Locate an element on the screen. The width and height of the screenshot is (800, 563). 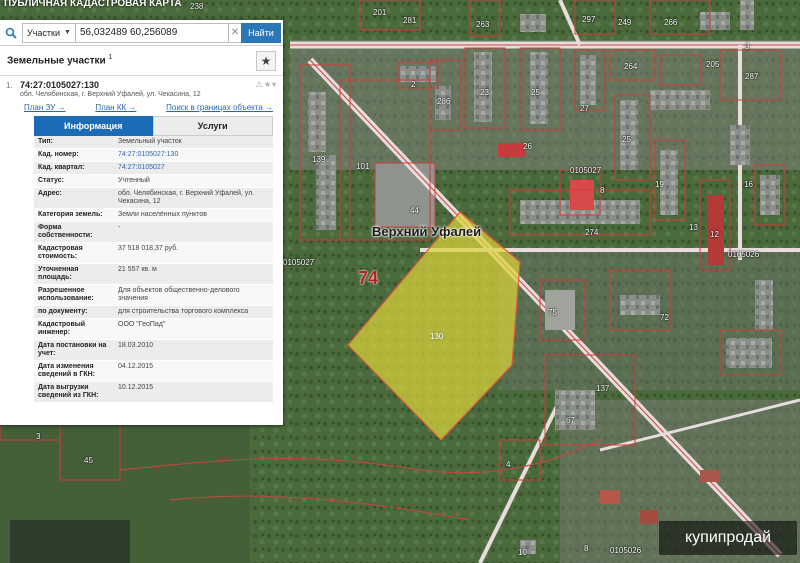
search-in-bounds-link: Поиск в границах объекта → is located at coordinates (219, 107).